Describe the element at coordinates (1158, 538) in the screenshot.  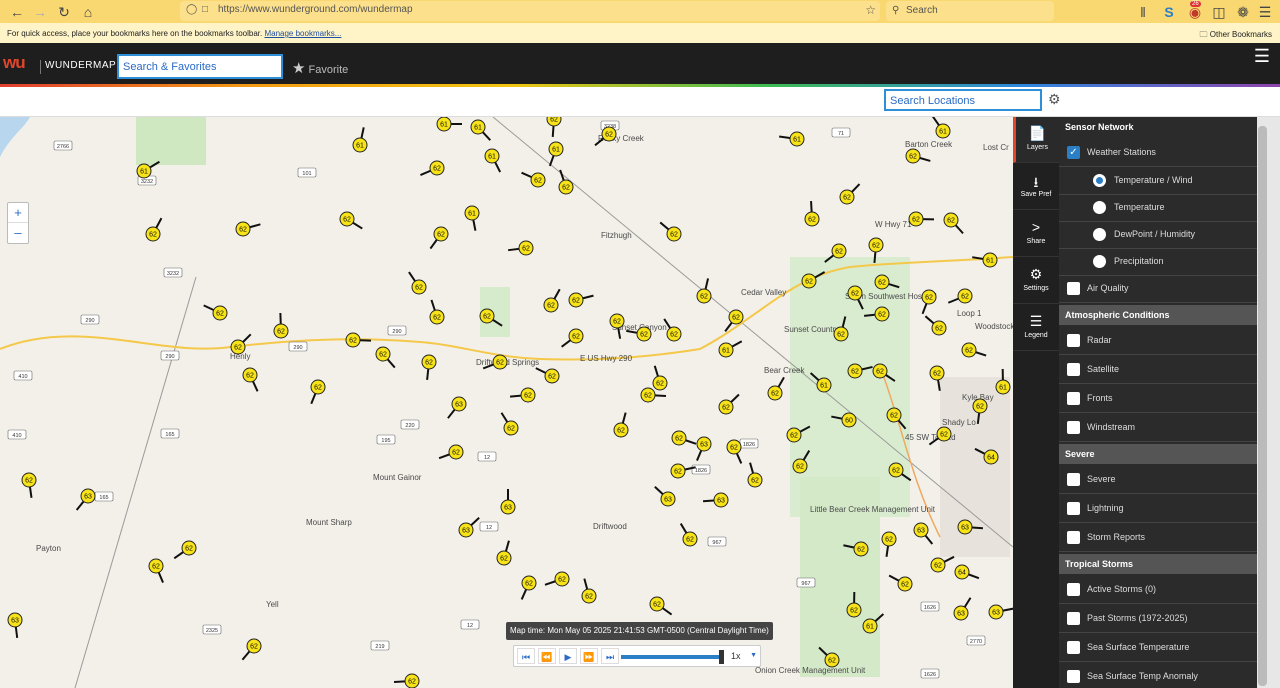
I see `layer-storm-reports: Storm Reports` at that location.